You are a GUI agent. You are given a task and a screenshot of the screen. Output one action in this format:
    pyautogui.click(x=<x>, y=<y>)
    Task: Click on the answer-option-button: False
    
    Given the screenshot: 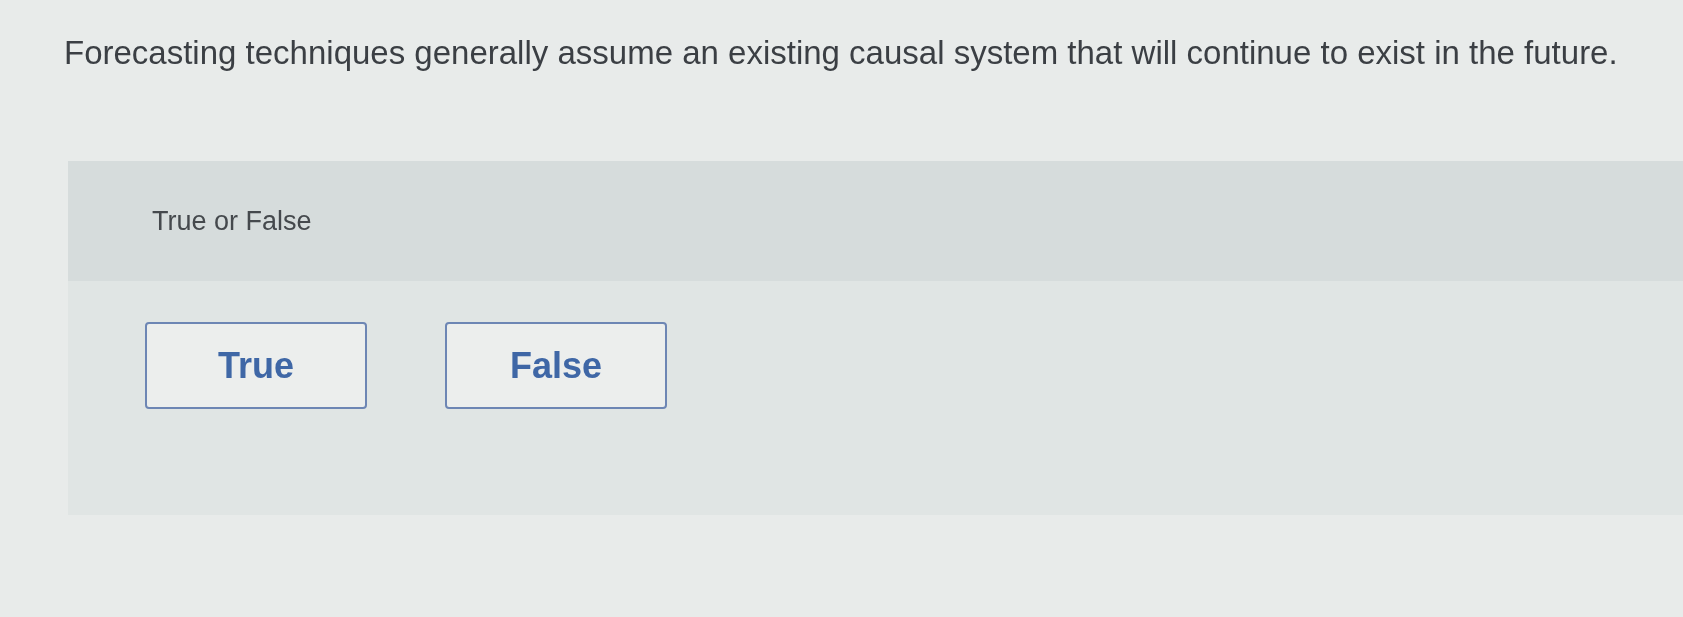 What is the action you would take?
    pyautogui.click(x=556, y=365)
    